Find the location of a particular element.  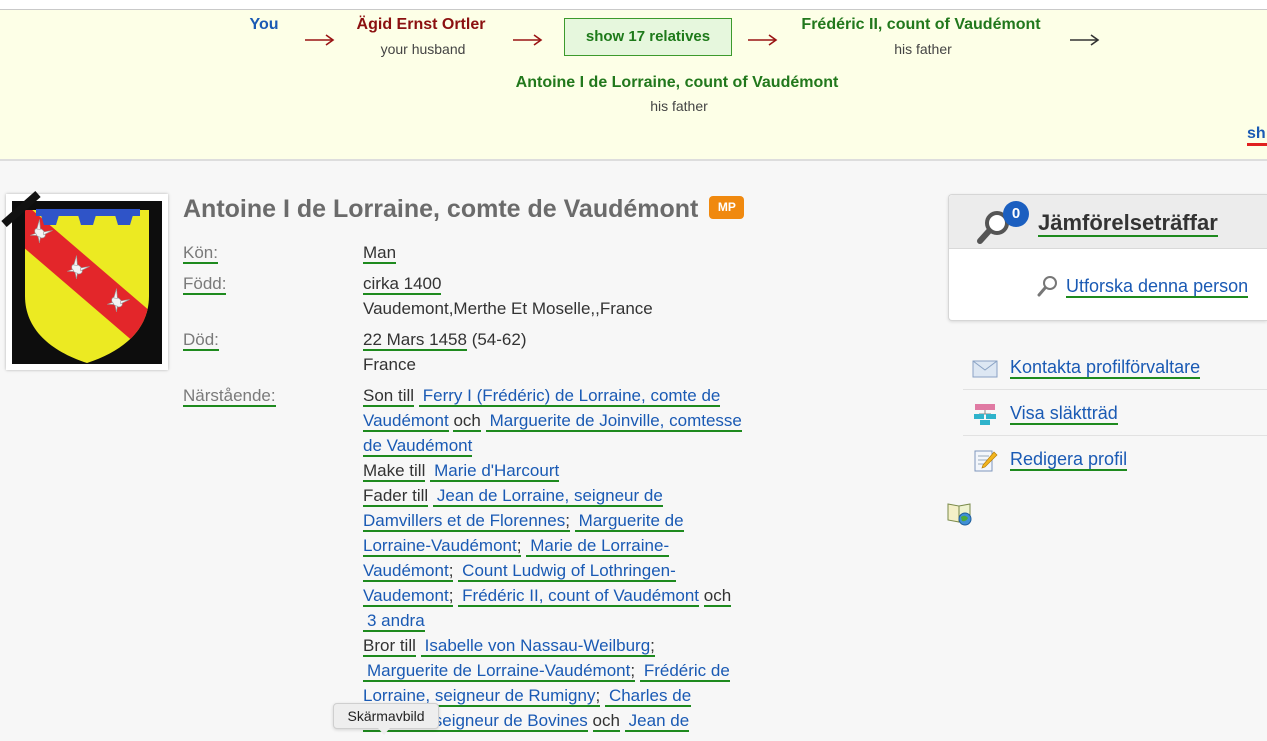

path-person-husband: Ägid Ernst Ortler is located at coordinates (421, 25).